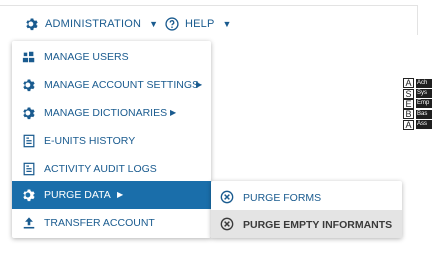 Image resolution: width=432 pixels, height=260 pixels. I want to click on menu-item-activity-audit-logs: ACTIVITY AUDIT LOGS, so click(111, 169).